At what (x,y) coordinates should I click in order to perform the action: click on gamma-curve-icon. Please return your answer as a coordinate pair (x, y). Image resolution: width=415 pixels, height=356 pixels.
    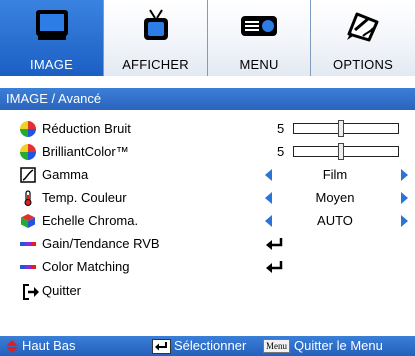
    Looking at the image, I should click on (28, 175).